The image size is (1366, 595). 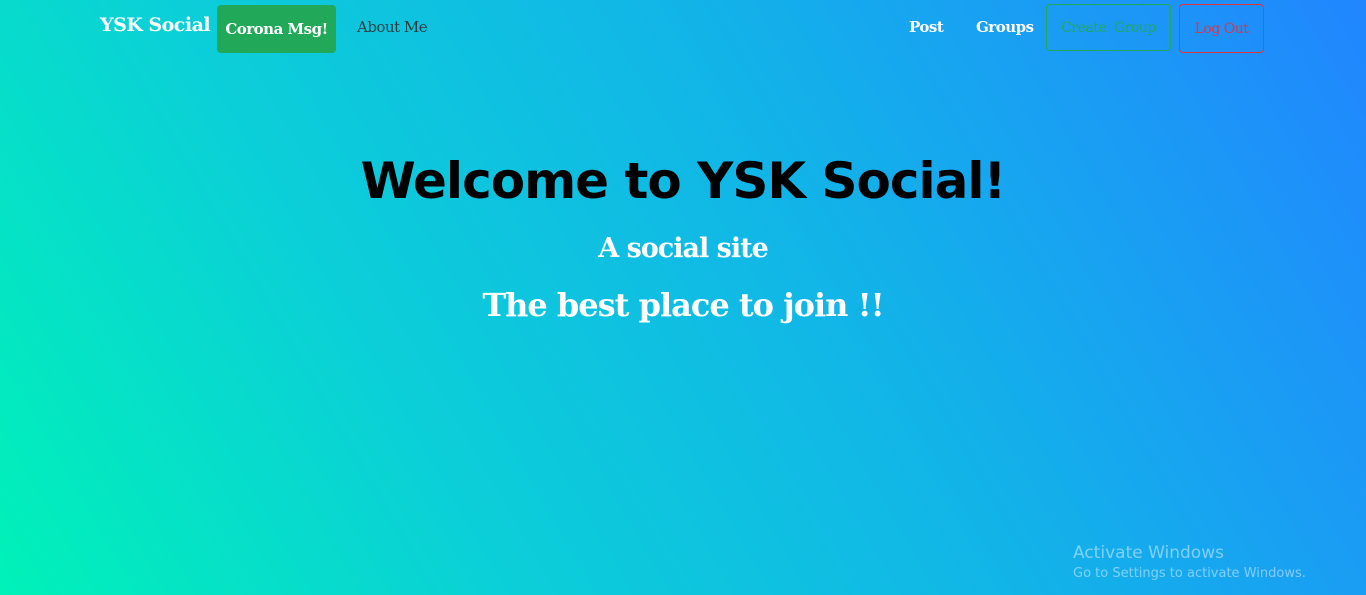 What do you see at coordinates (1189, 573) in the screenshot?
I see `watermark-subtitle: Go to Settings to activate Windows.` at bounding box center [1189, 573].